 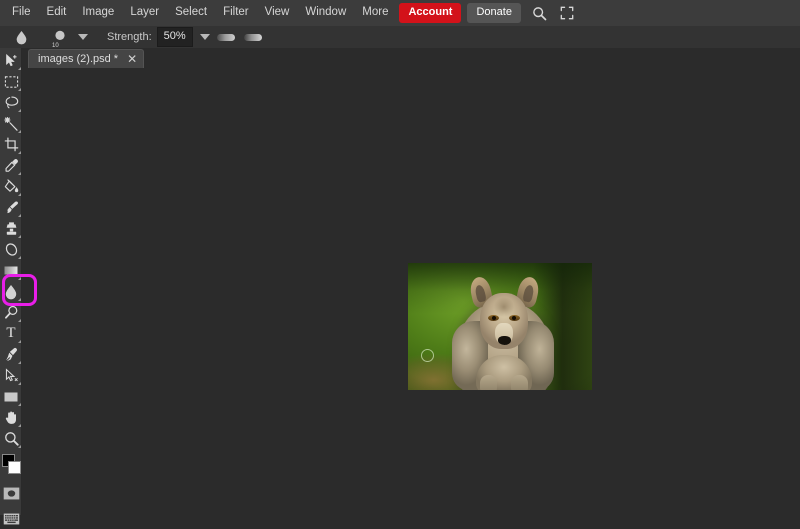 I want to click on color-swatches, so click(x=11, y=465).